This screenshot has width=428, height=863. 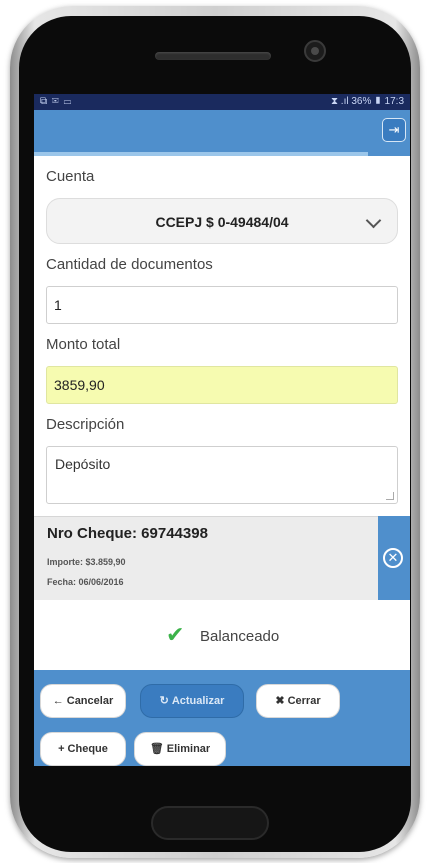 I want to click on cantidad-label: Cantidad de documentos, so click(x=129, y=264).